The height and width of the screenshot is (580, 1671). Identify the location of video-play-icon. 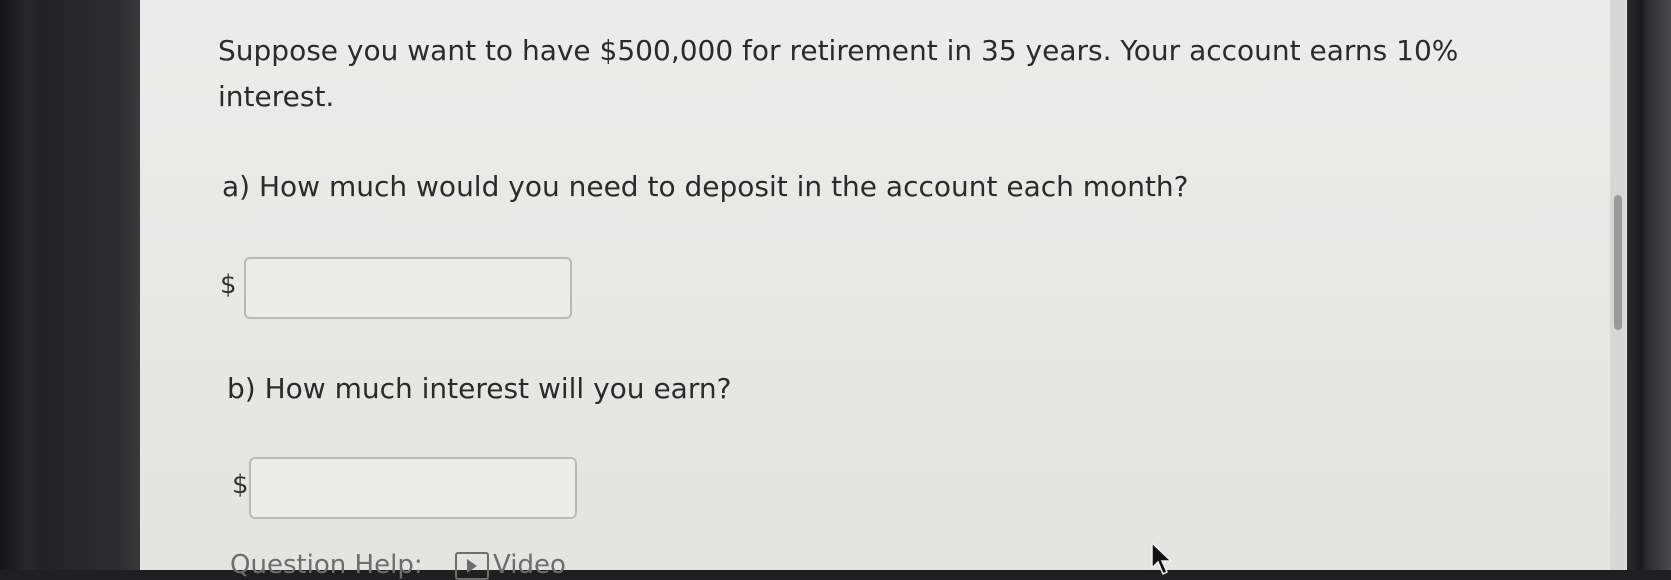
(472, 565).